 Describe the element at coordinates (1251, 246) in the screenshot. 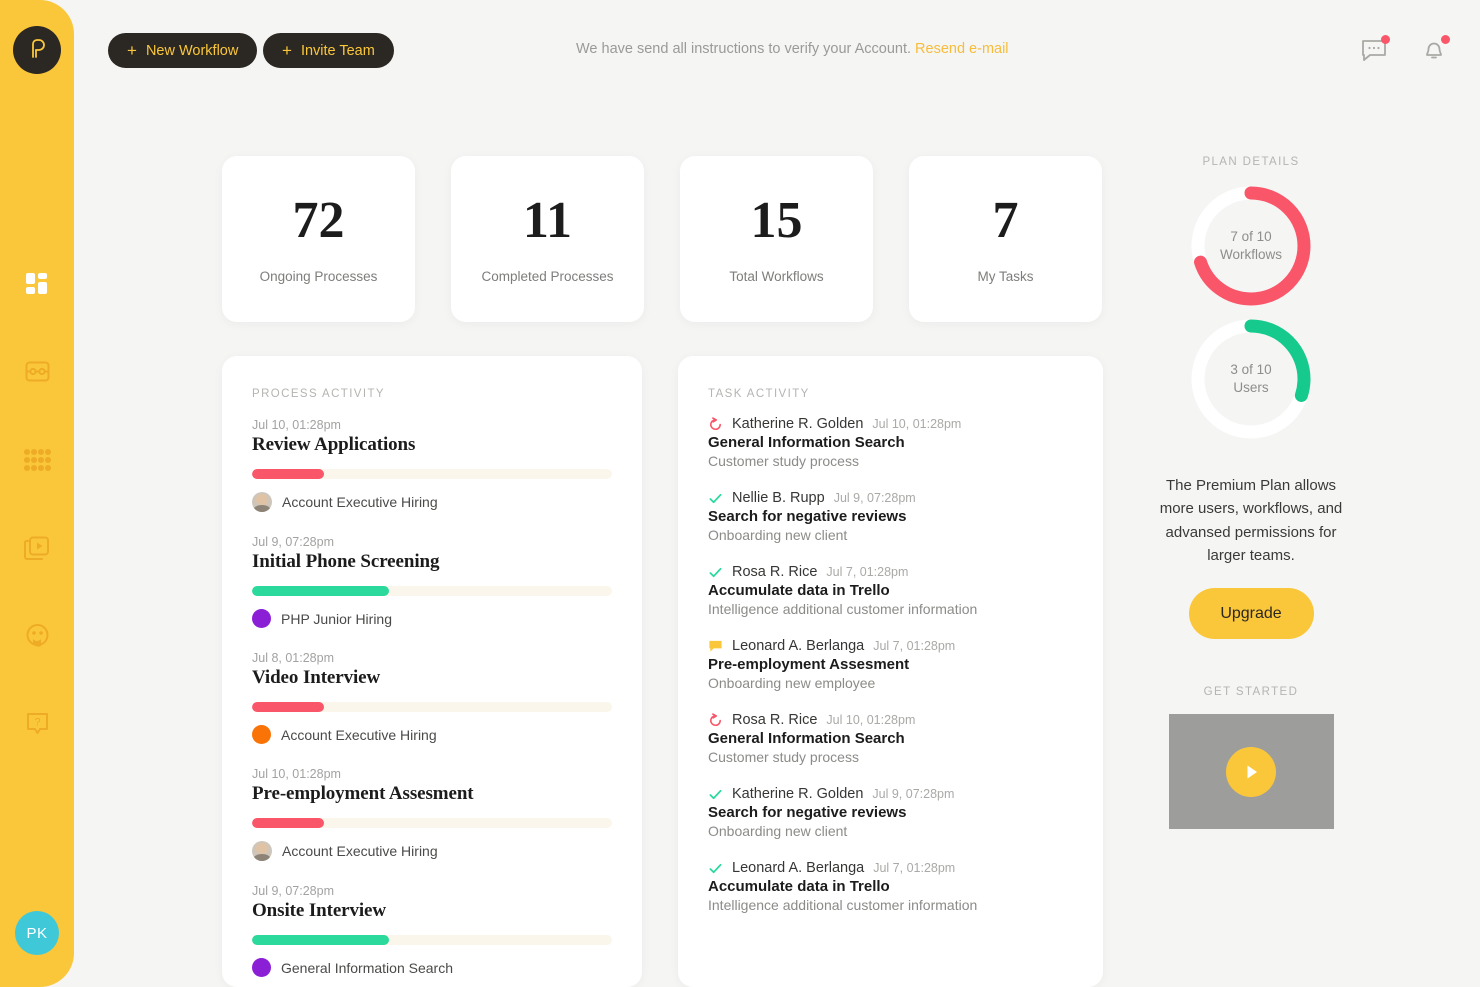

I see `ring-label: 7 of 10 Workflows` at that location.